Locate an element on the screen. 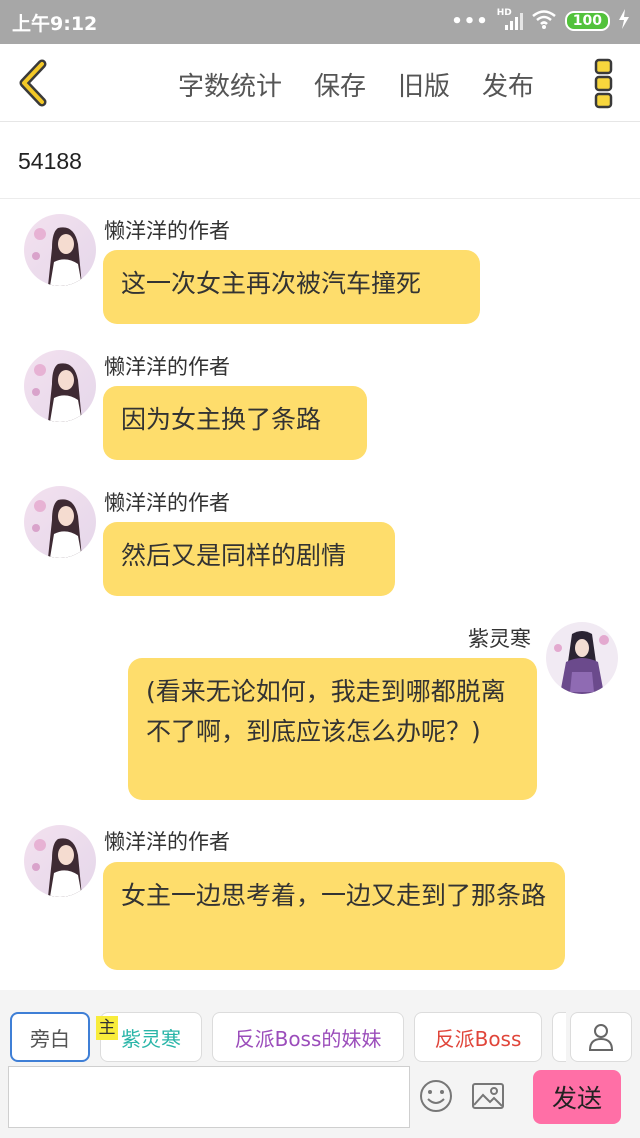  emoji-button is located at coordinates (438, 1098).